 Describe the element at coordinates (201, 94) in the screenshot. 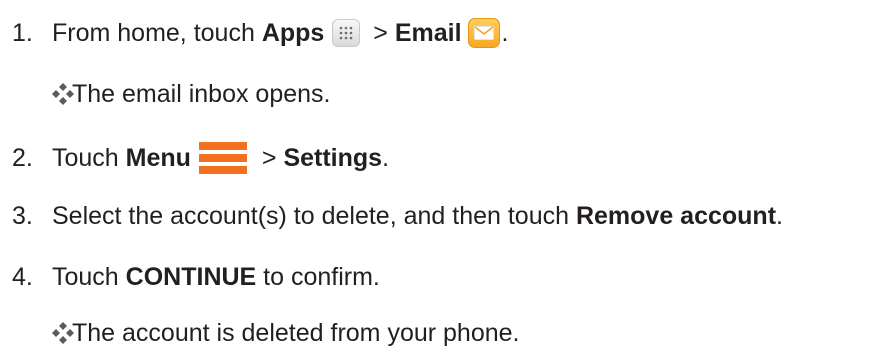

I see `result-text: The email inbox opens.` at that location.